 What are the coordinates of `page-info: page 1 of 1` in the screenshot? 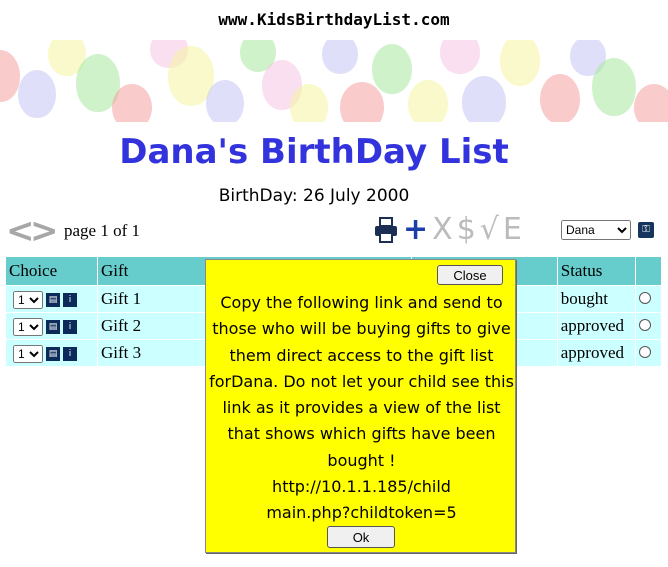 It's located at (102, 230).